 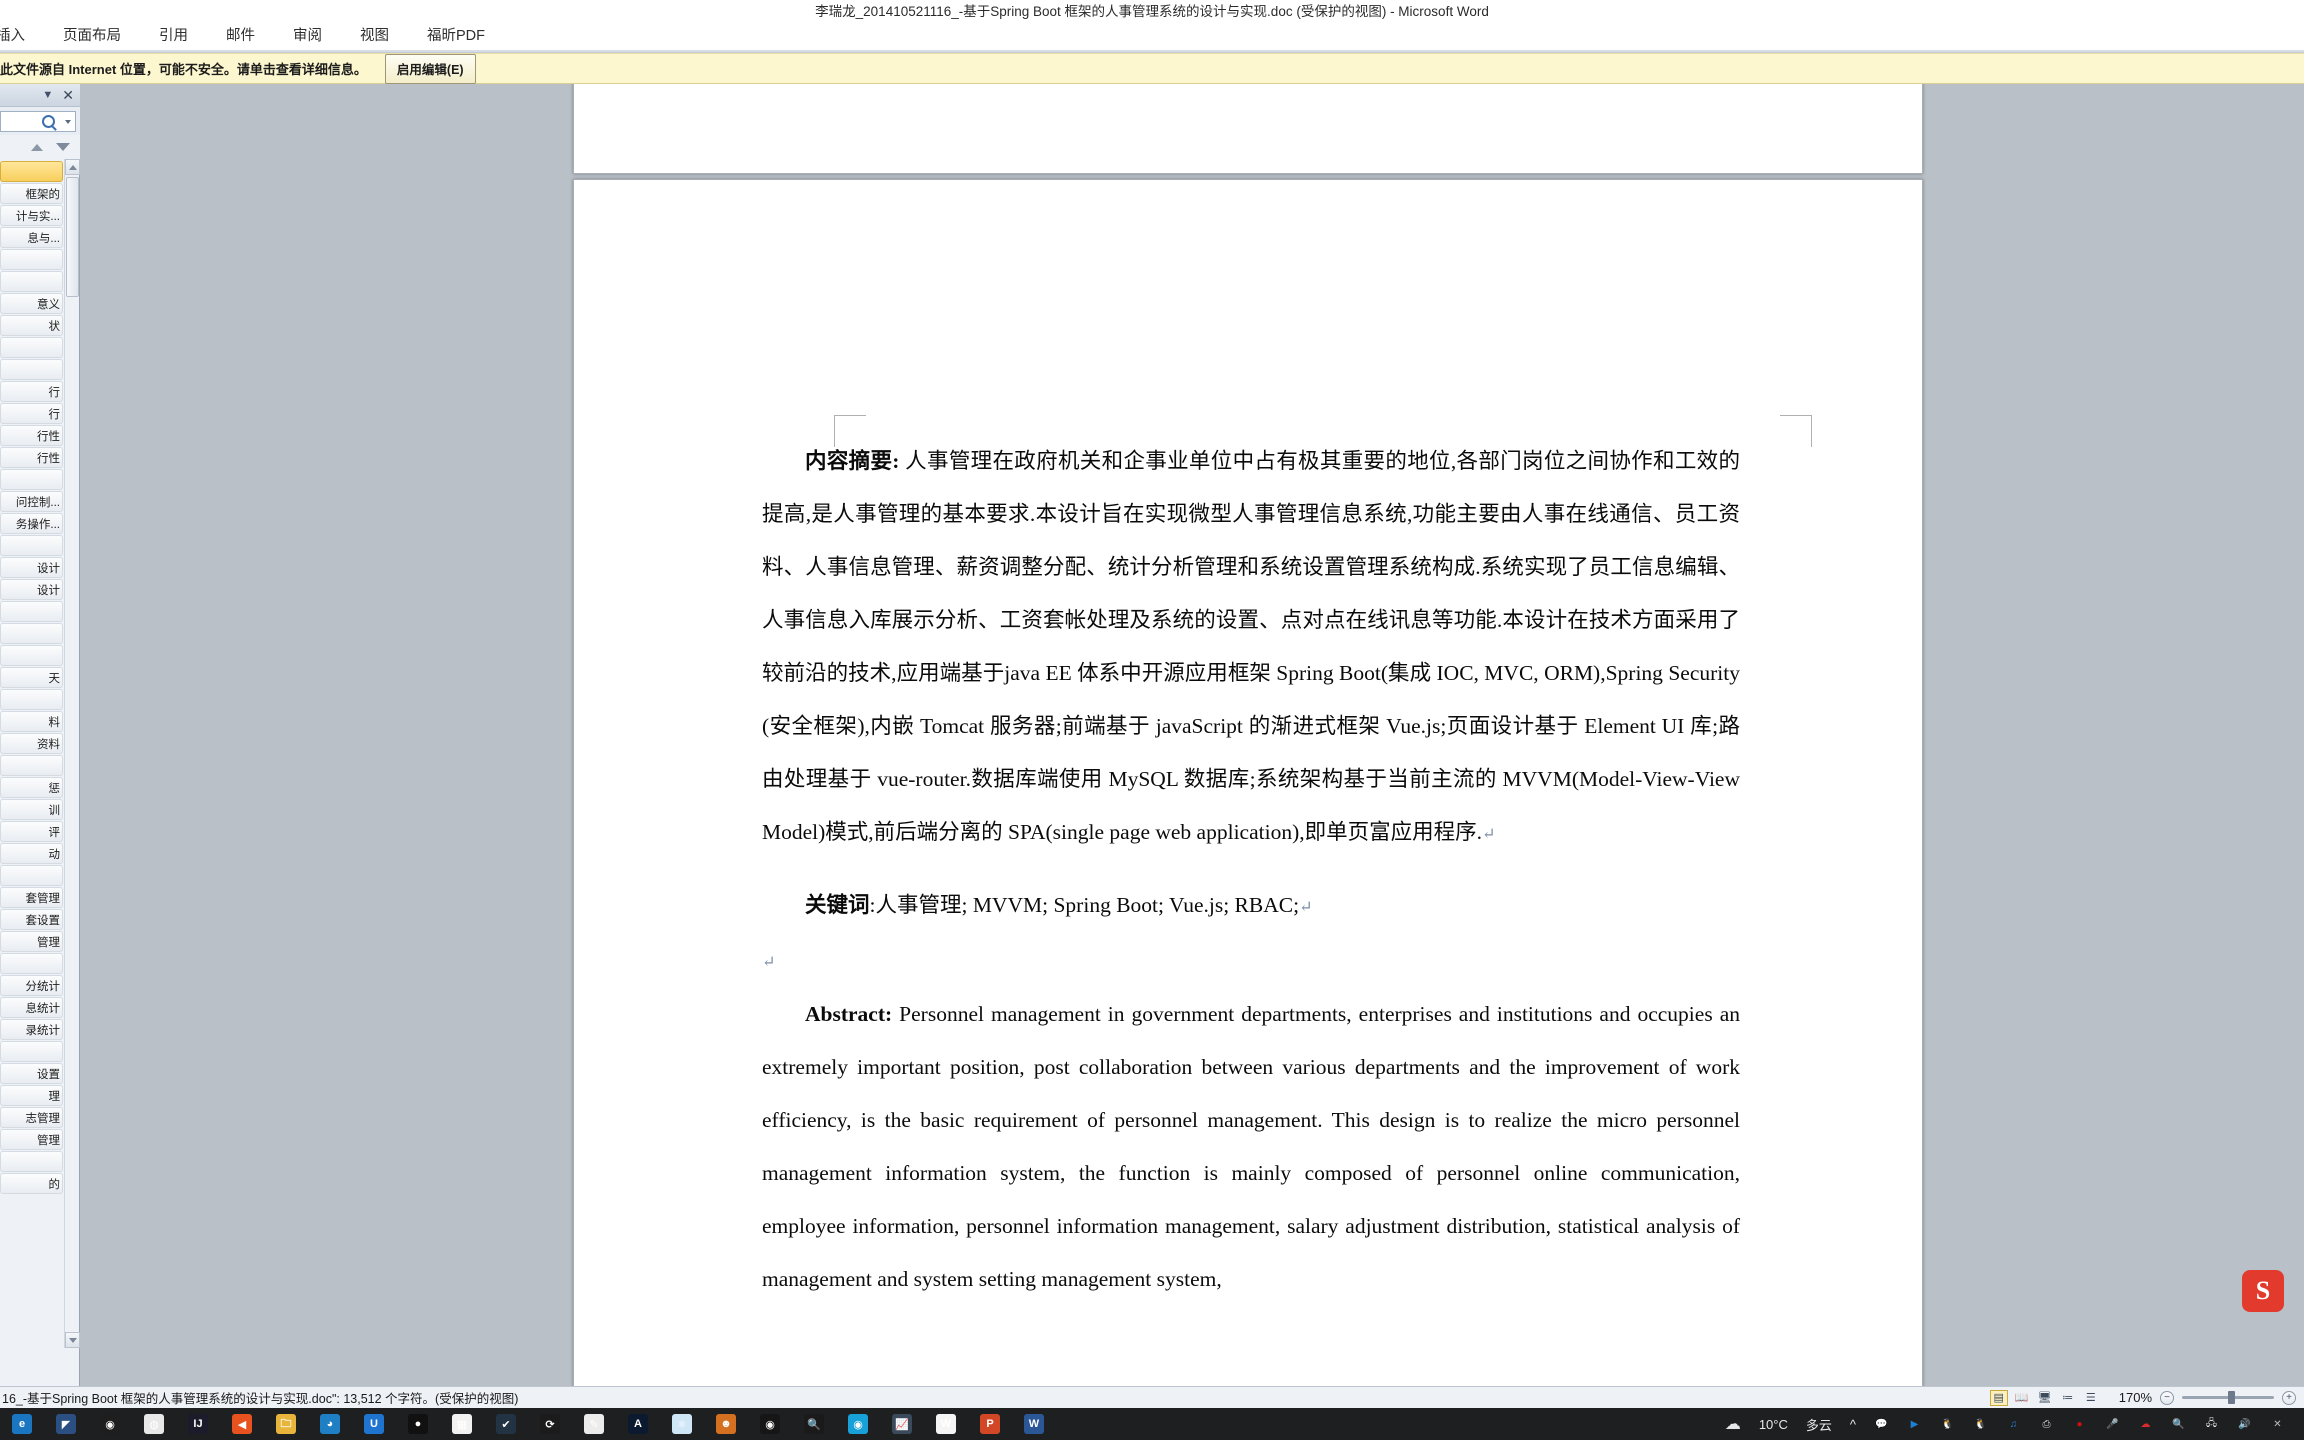 What do you see at coordinates (31, 677) in the screenshot?
I see `navigation-heading-item: 天` at bounding box center [31, 677].